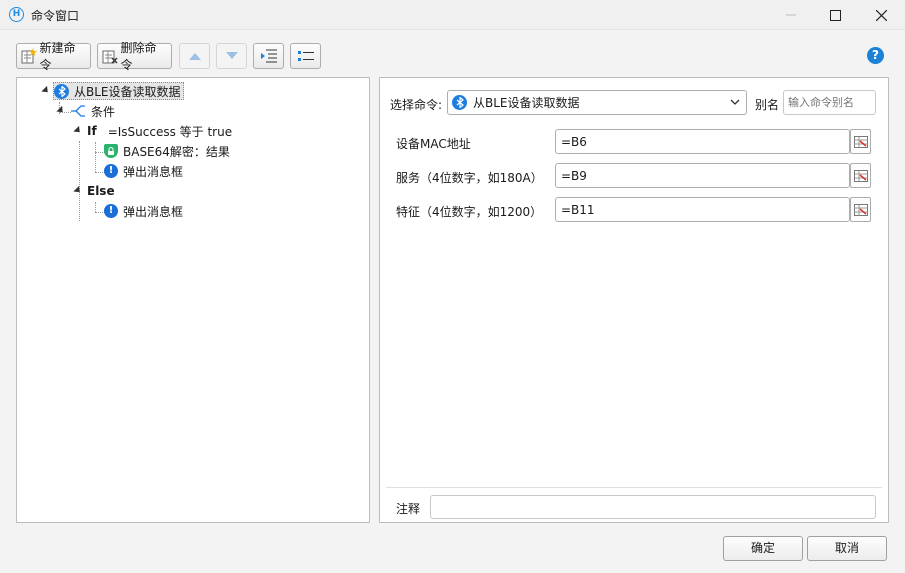  I want to click on window-title: 命令窗口, so click(55, 16).